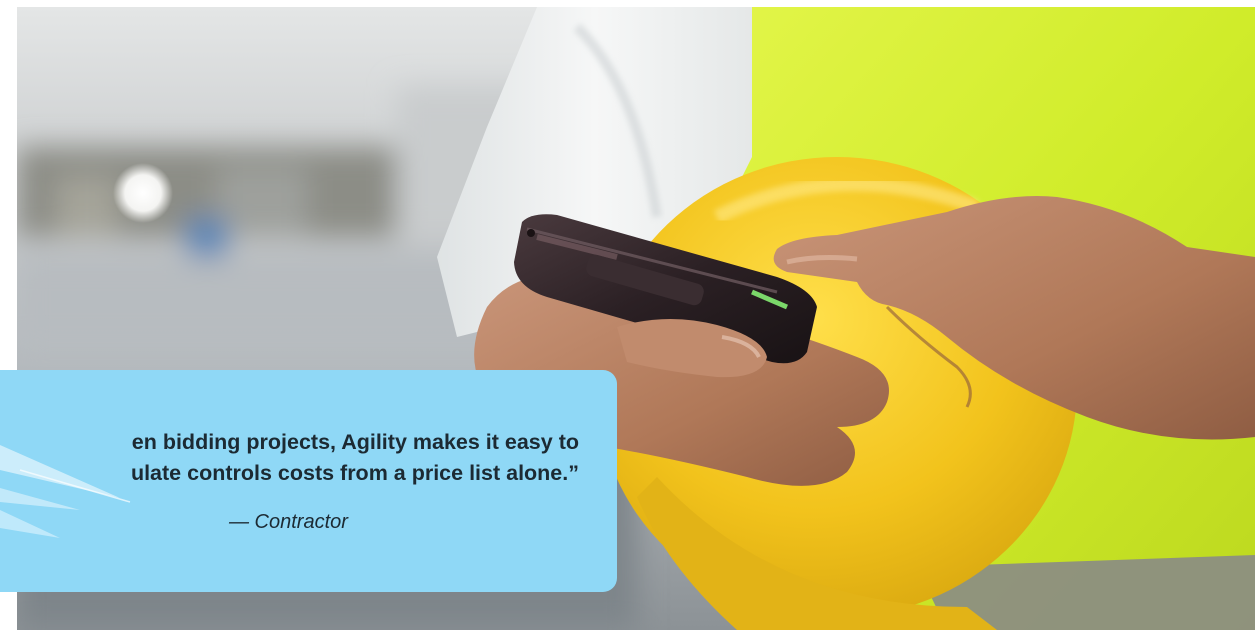 Image resolution: width=1255 pixels, height=630 pixels. What do you see at coordinates (143, 193) in the screenshot?
I see `background-light` at bounding box center [143, 193].